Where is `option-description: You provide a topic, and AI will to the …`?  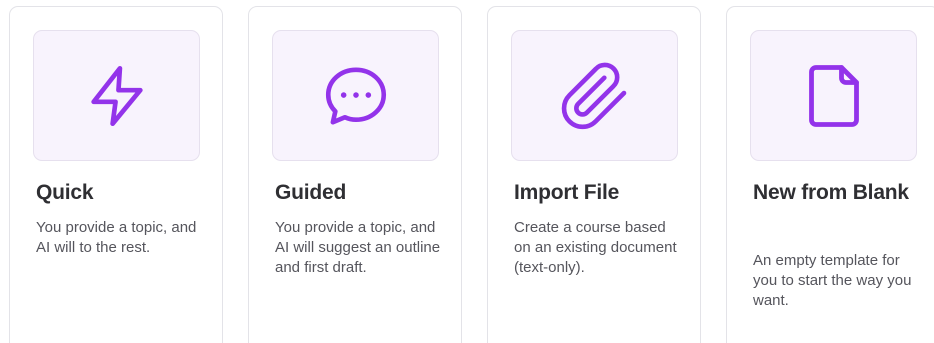 option-description: You provide a topic, and AI will to the … is located at coordinates (116, 237).